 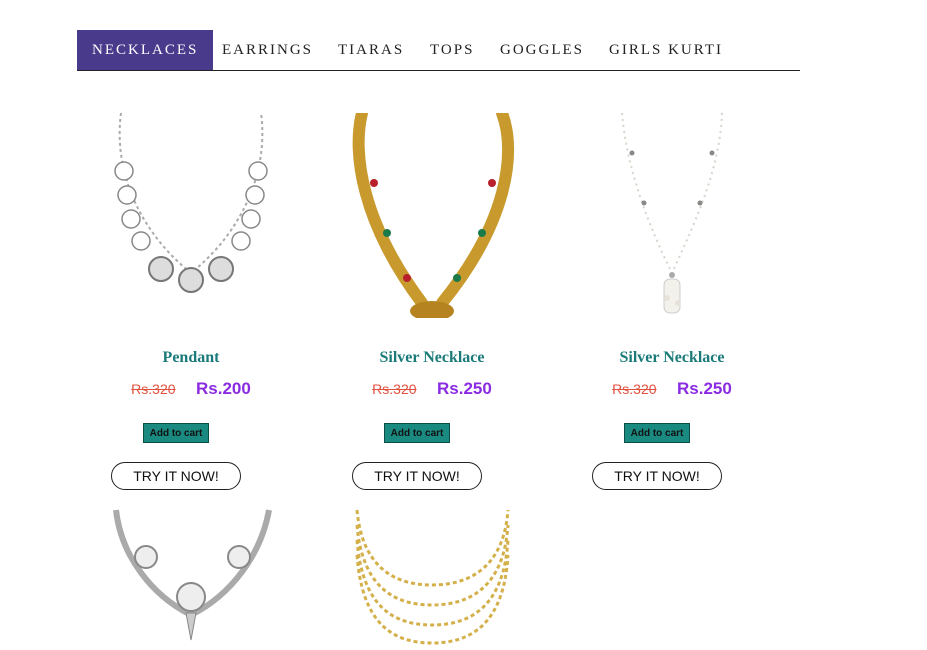 What do you see at coordinates (666, 50) in the screenshot?
I see `tab-girls-kurti: GIRLS KURTI` at bounding box center [666, 50].